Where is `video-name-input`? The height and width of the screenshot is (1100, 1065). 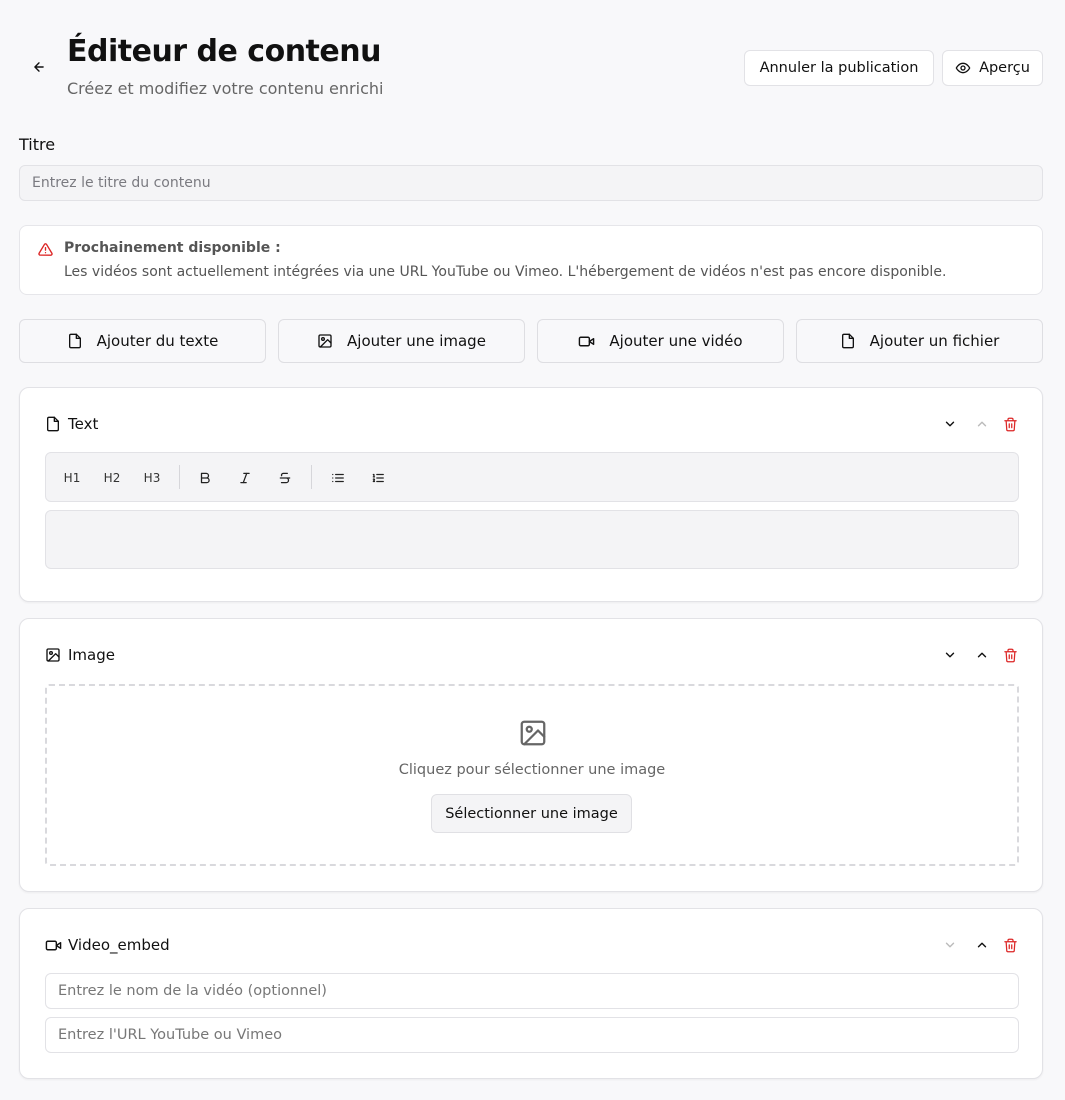
video-name-input is located at coordinates (532, 991).